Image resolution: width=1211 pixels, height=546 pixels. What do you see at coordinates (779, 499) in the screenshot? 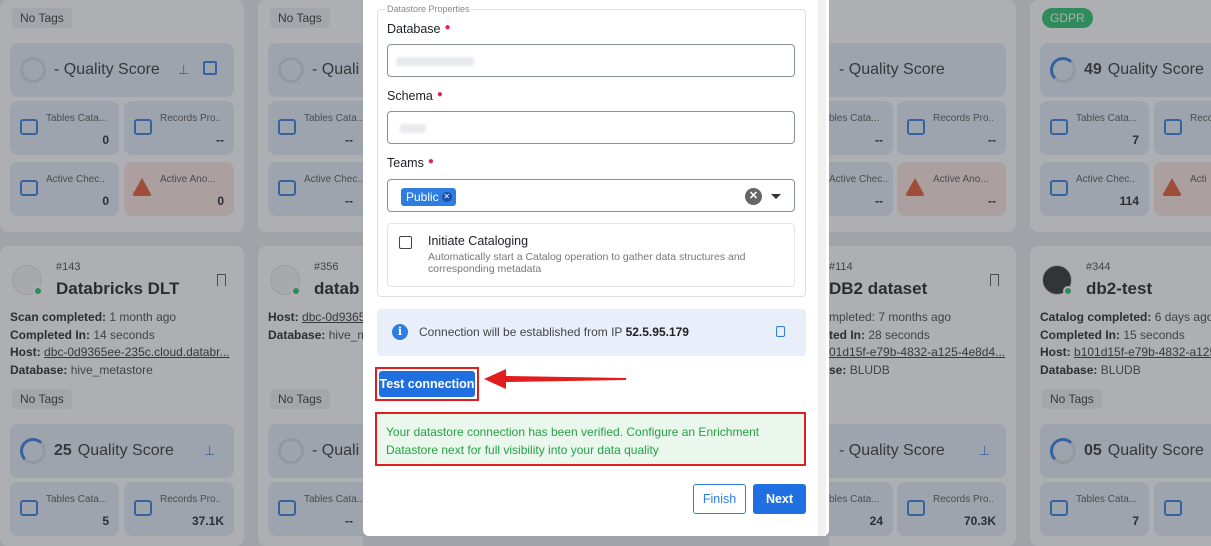
I see `next-button: Next` at bounding box center [779, 499].